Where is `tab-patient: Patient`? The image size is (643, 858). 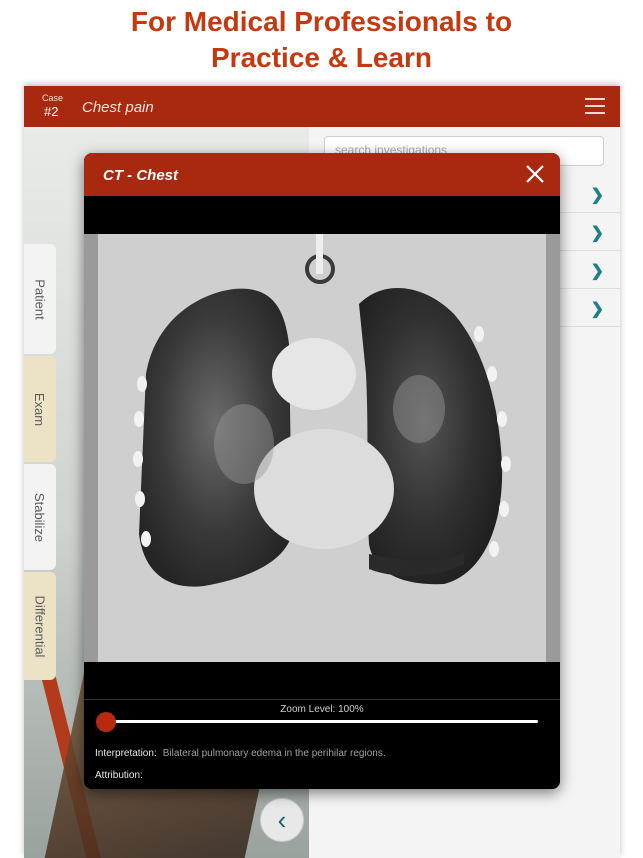 tab-patient: Patient is located at coordinates (40, 299).